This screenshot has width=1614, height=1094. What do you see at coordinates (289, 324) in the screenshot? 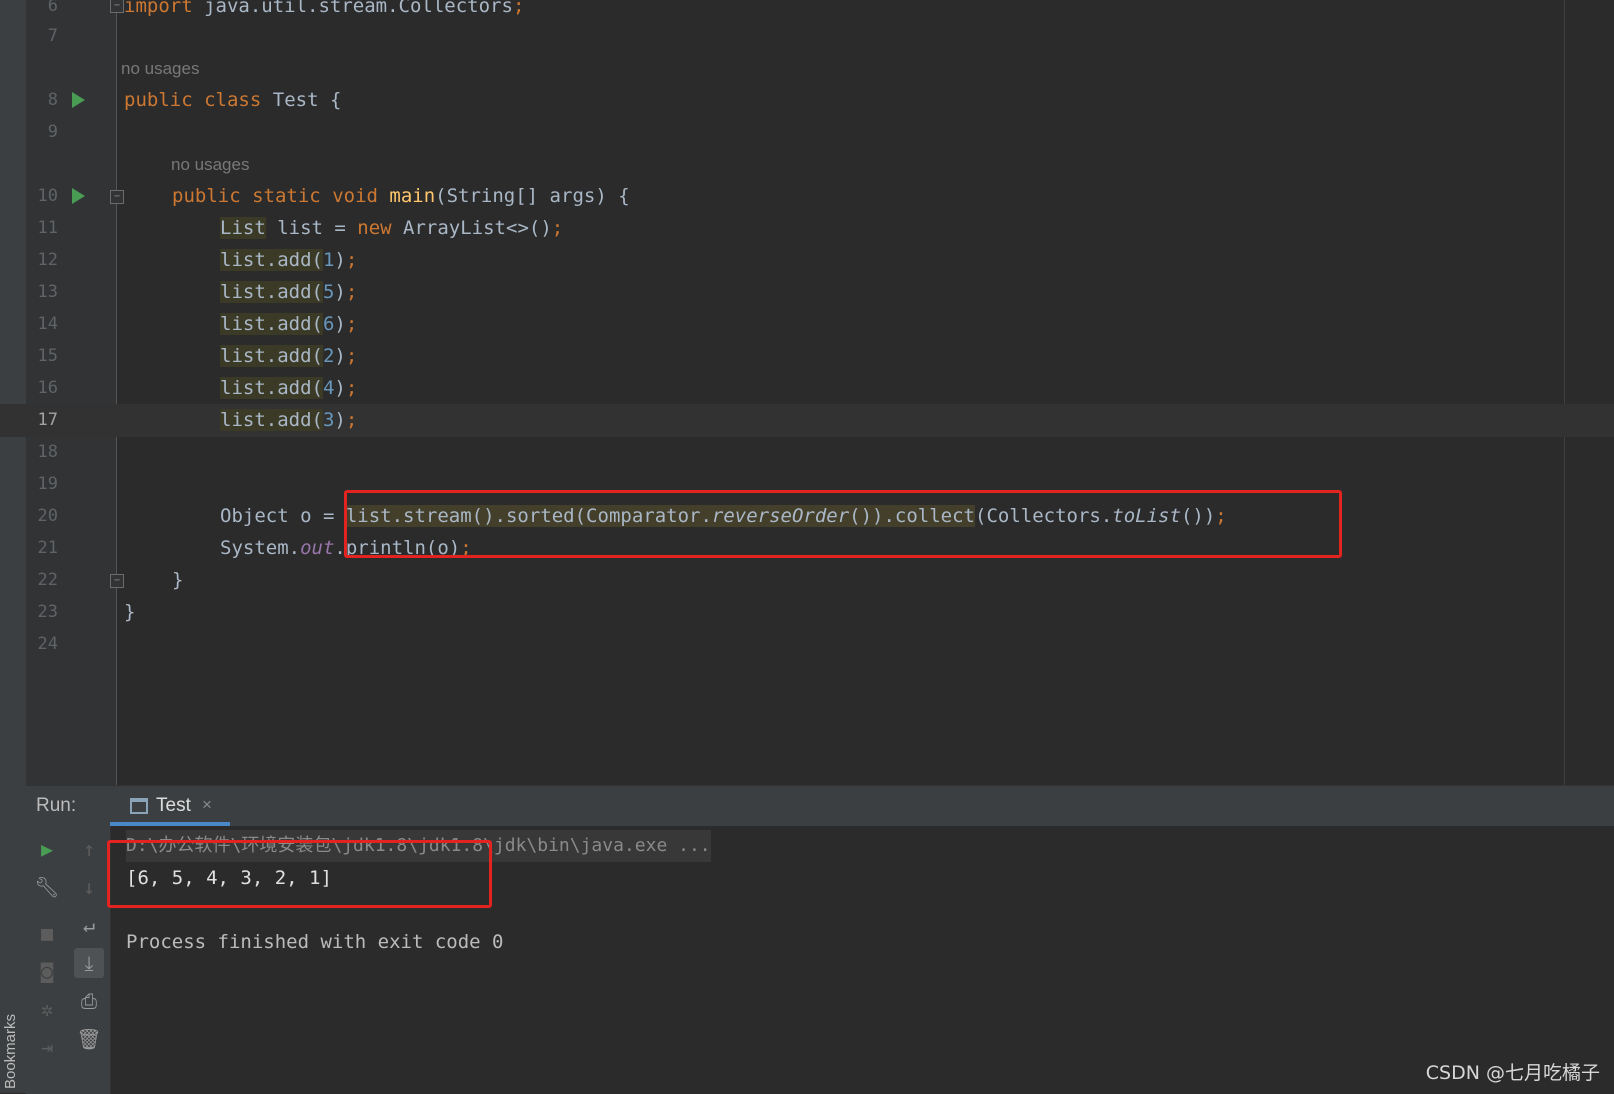
I see `code-text: list.add(6);` at bounding box center [289, 324].